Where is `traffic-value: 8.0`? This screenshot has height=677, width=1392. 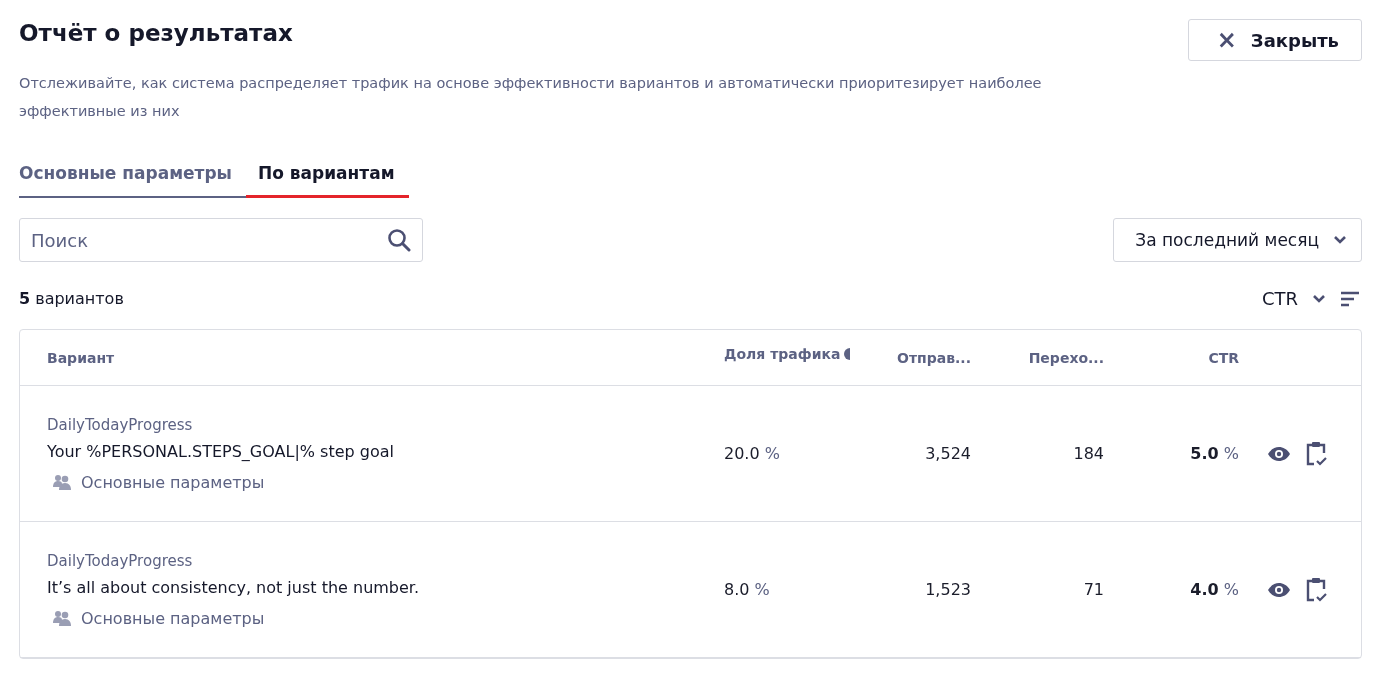 traffic-value: 8.0 is located at coordinates (737, 589).